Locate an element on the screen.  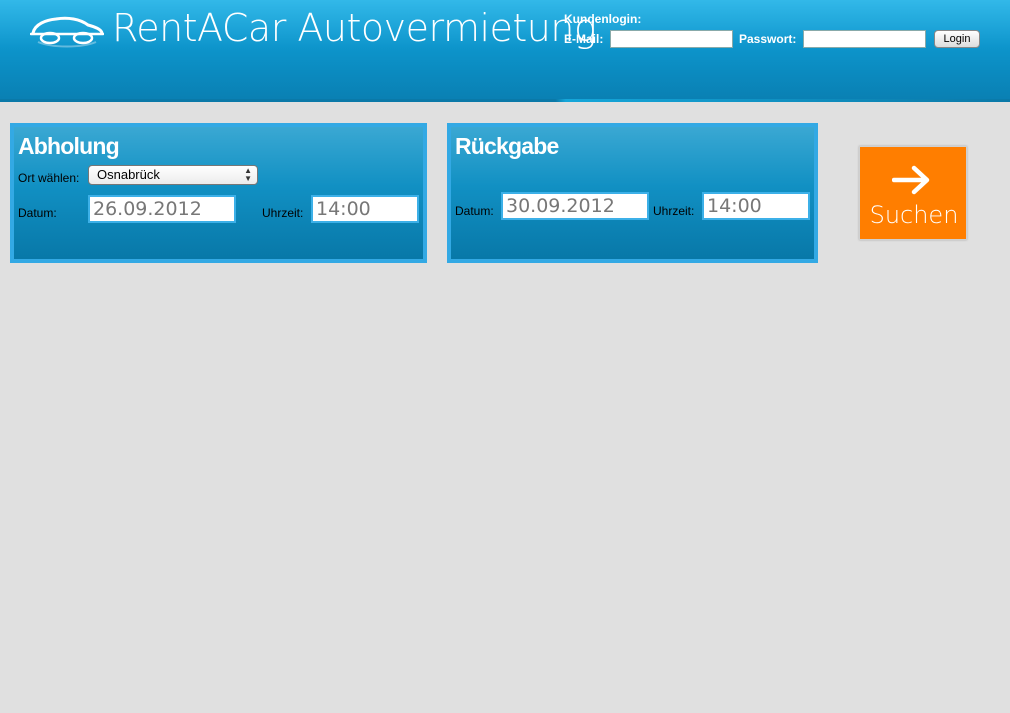
header-divider is located at coordinates (505, 100).